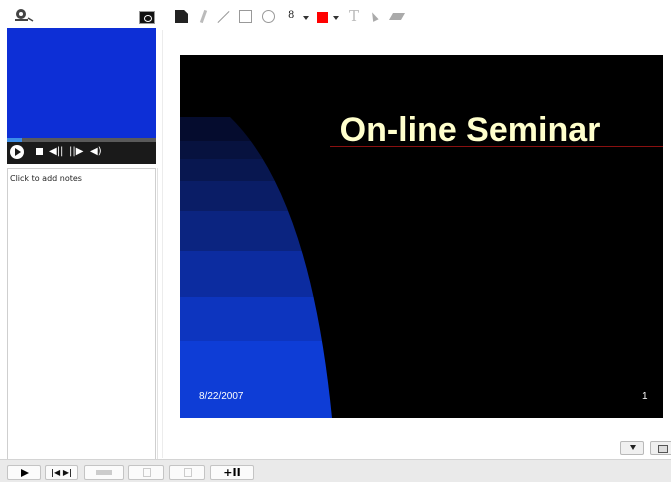  I want to click on drawing-toolbar: 8 T, so click(295, 17).